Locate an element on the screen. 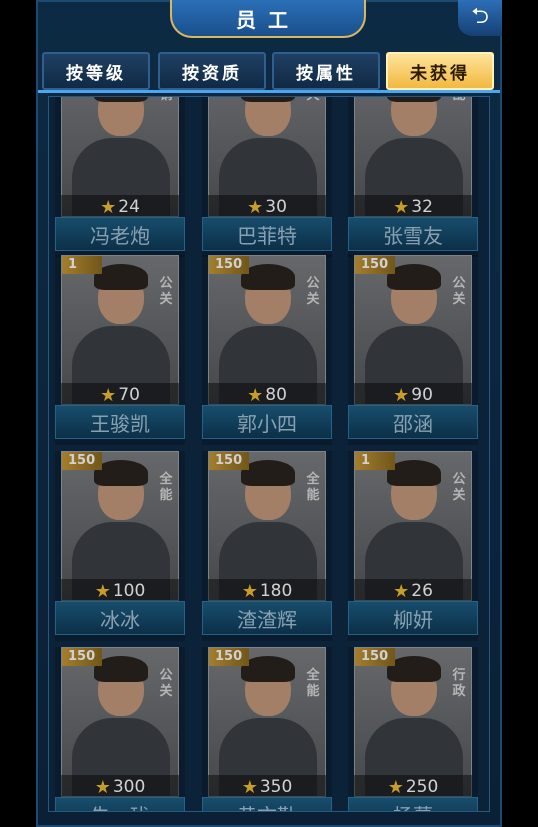  cost-value: 80 is located at coordinates (276, 395).